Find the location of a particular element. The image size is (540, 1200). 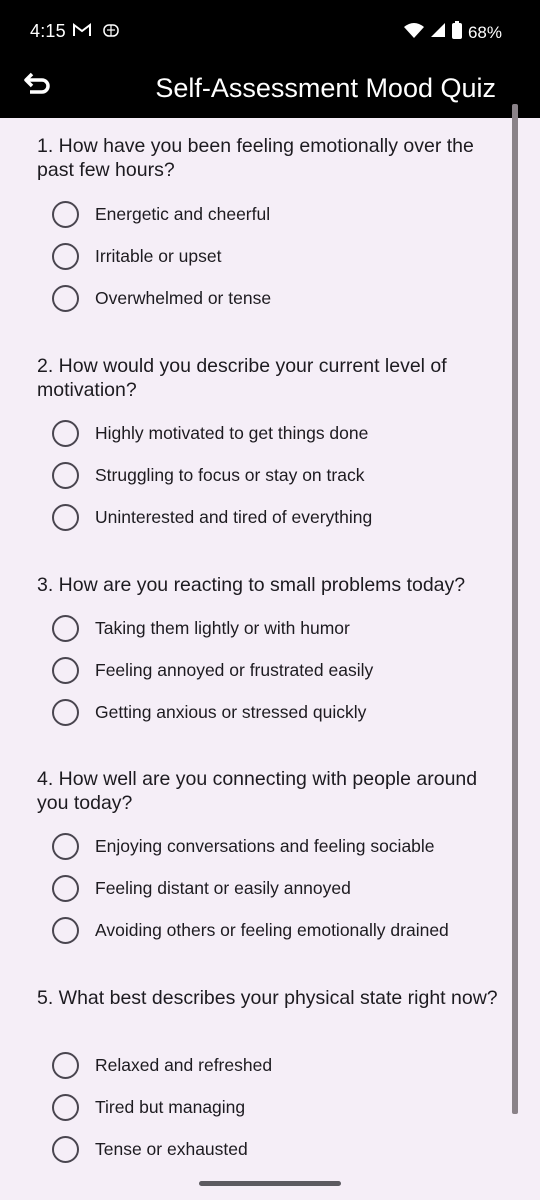

option-label: Uninterested and tired of everything is located at coordinates (234, 516).